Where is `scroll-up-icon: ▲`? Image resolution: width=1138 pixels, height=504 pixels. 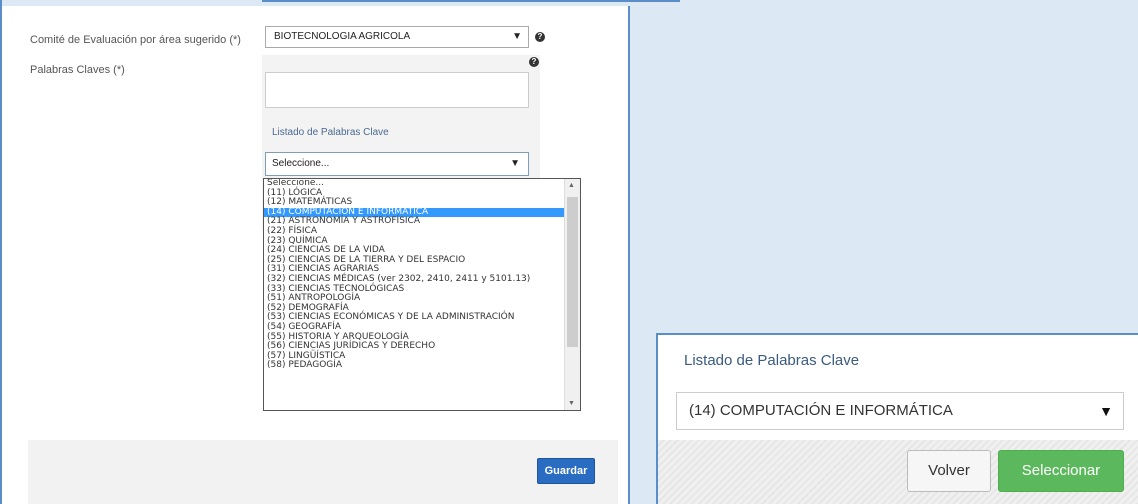 scroll-up-icon: ▲ is located at coordinates (571, 185).